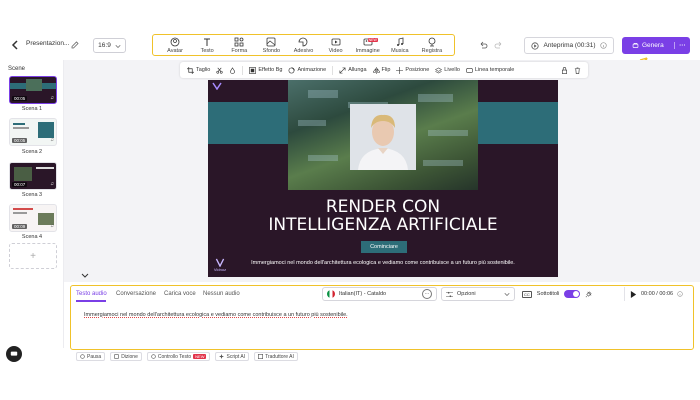 This screenshot has width=700, height=400. I want to click on avatar-presenter, so click(383, 137).